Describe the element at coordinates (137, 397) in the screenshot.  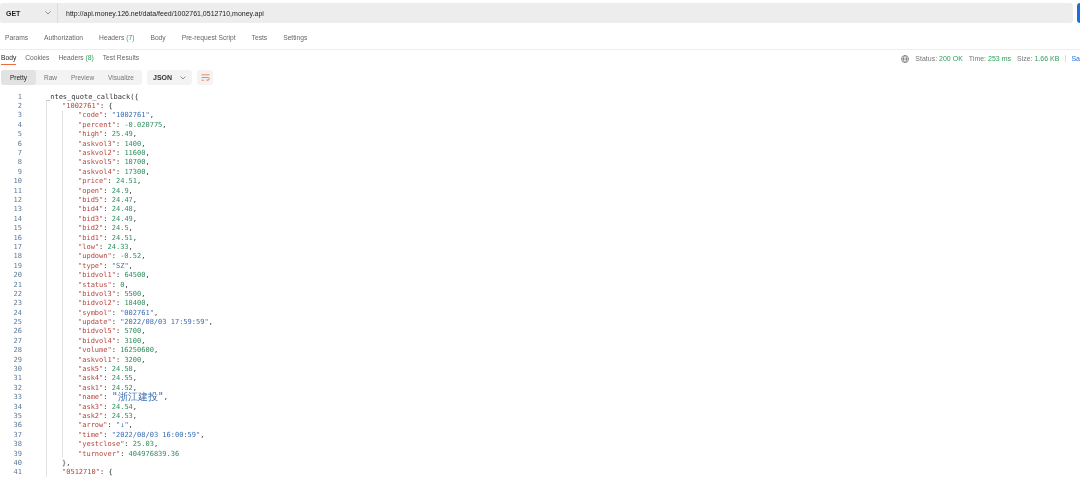
I see `json-value: "浙江建投"` at that location.